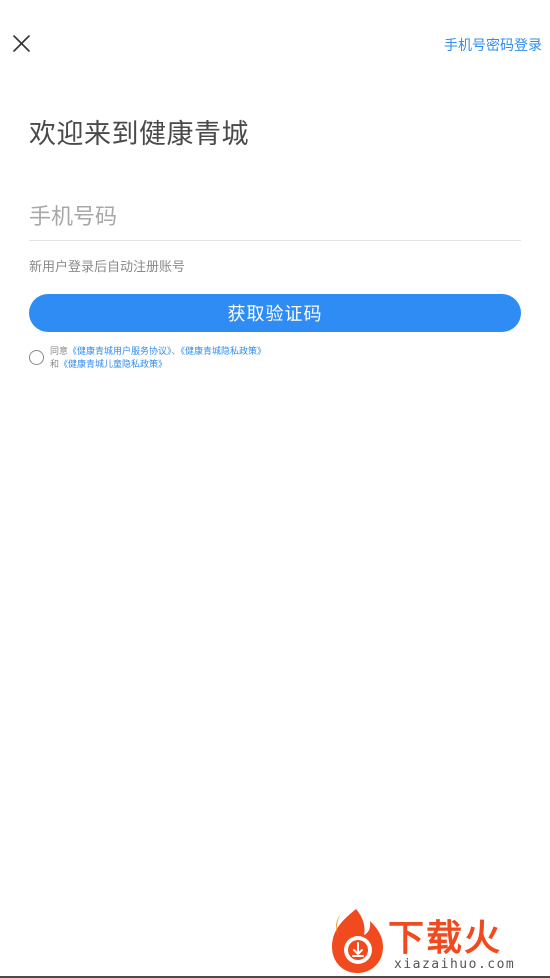 Image resolution: width=550 pixels, height=978 pixels. Describe the element at coordinates (493, 45) in the screenshot. I see `password-login-link: 手机号密码登录` at that location.